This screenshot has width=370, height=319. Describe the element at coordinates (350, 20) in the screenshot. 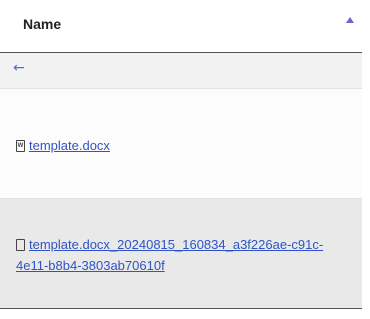

I see `sort-ascending-icon` at that location.